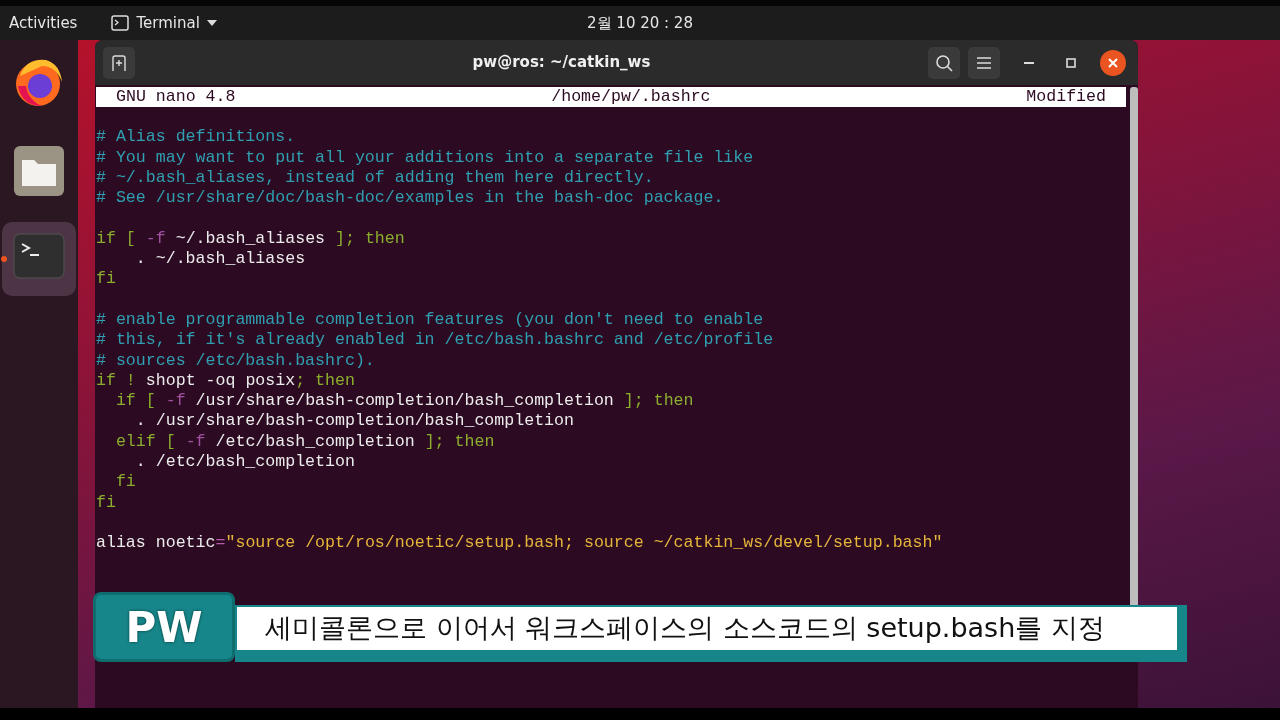  What do you see at coordinates (245, 462) in the screenshot?
I see `code-line: . /etc/bash_completion` at bounding box center [245, 462].